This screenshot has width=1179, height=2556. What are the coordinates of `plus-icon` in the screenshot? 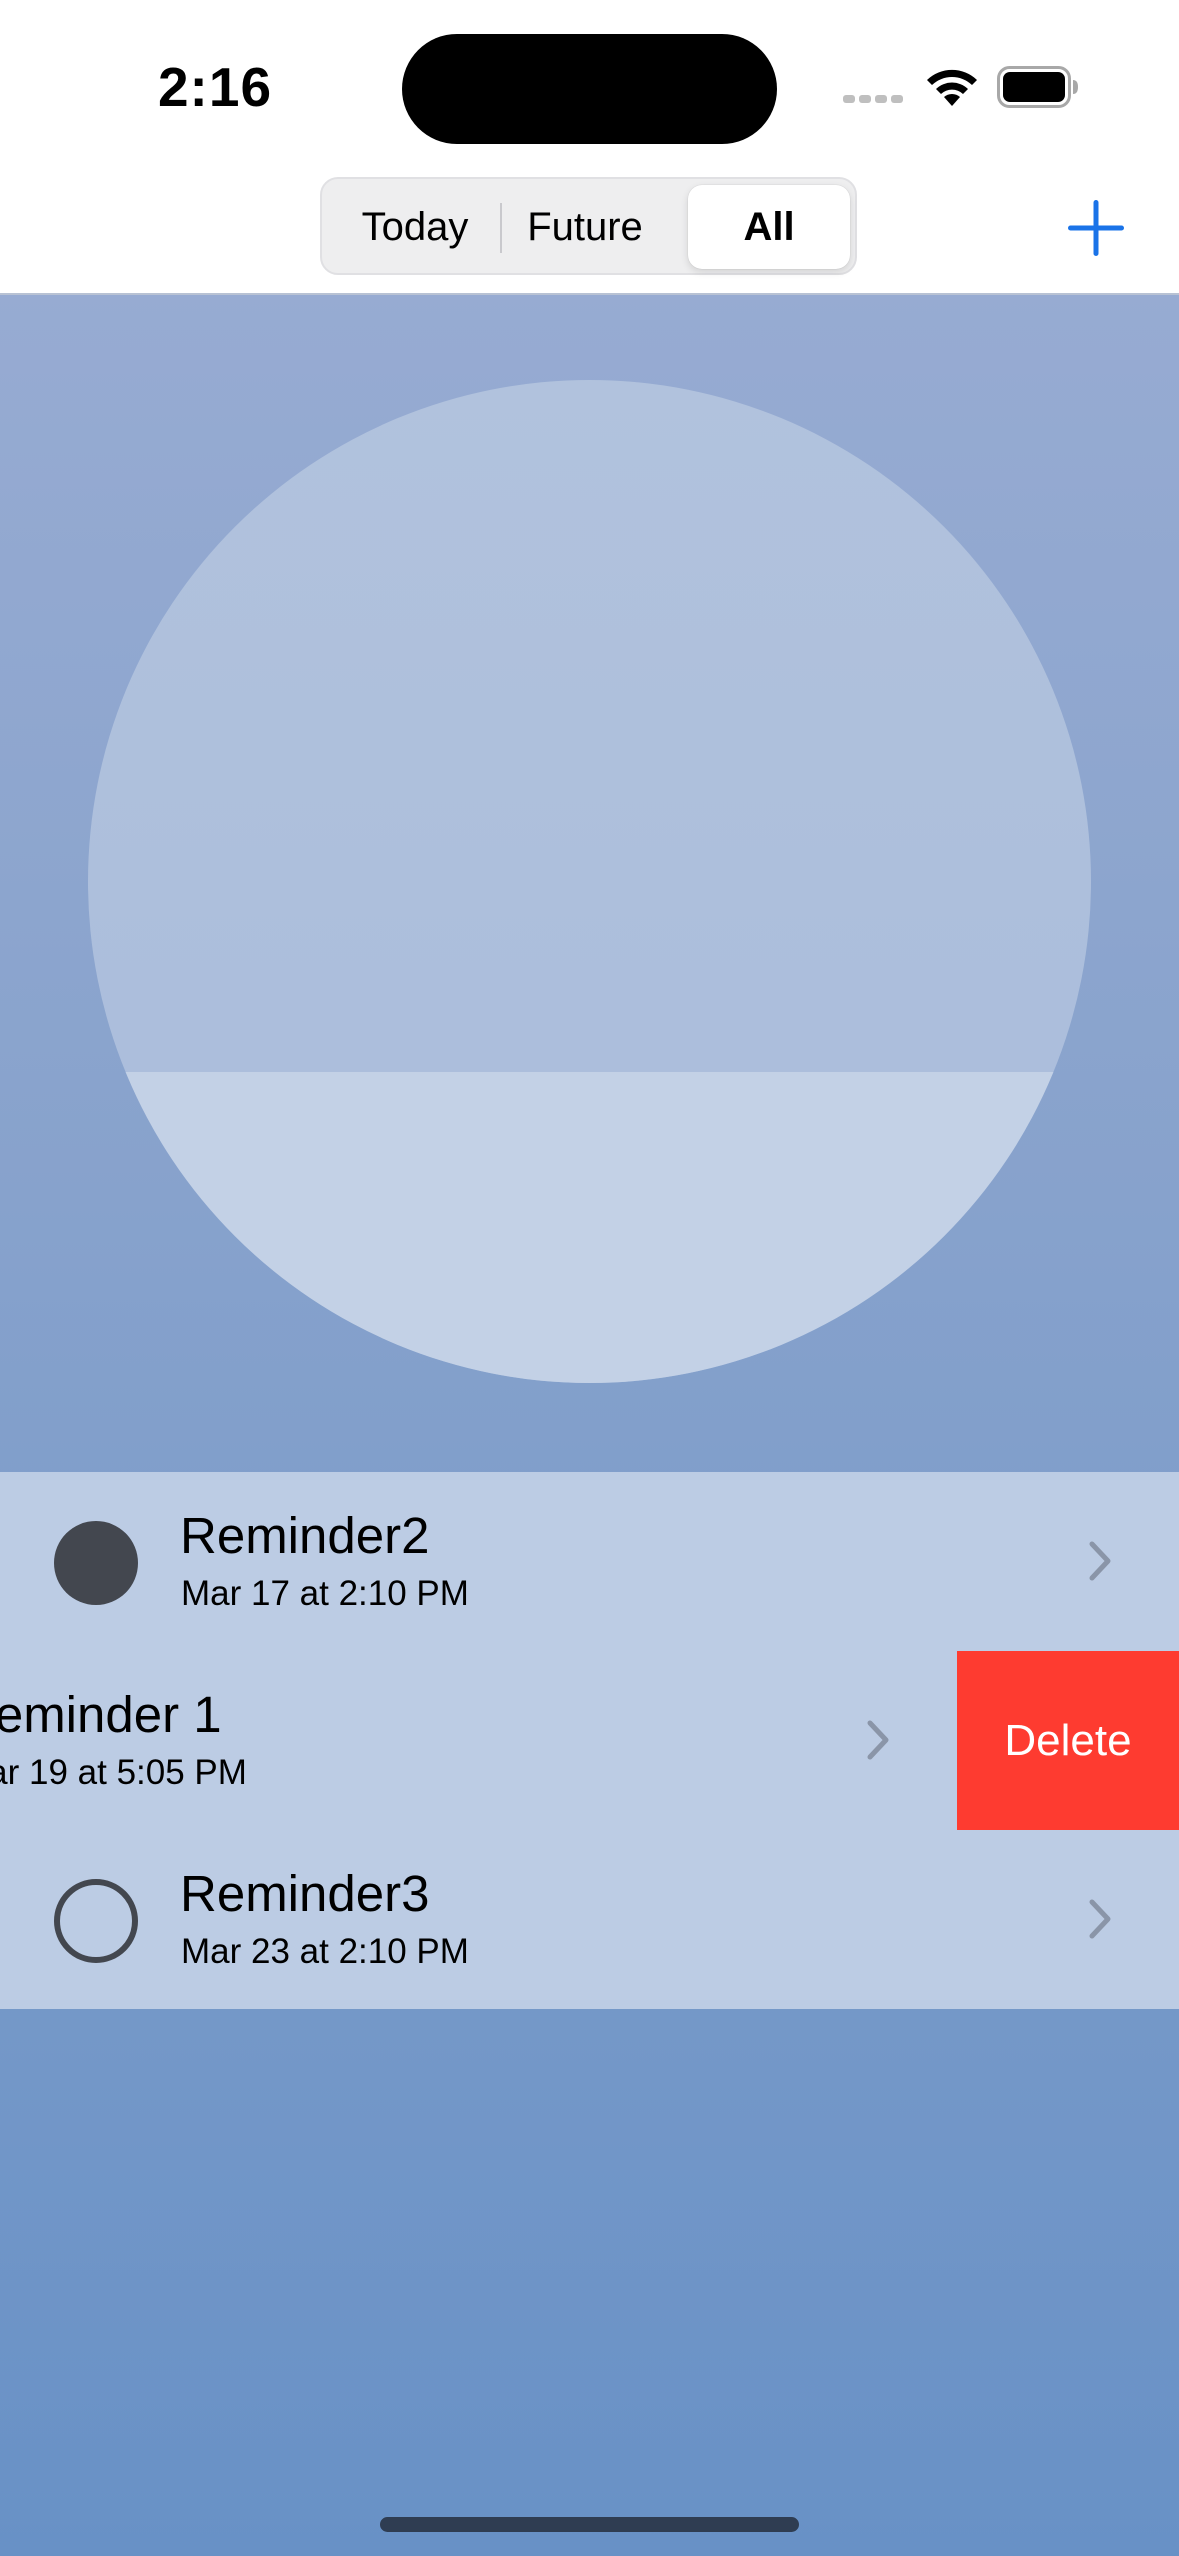 It's located at (1096, 228).